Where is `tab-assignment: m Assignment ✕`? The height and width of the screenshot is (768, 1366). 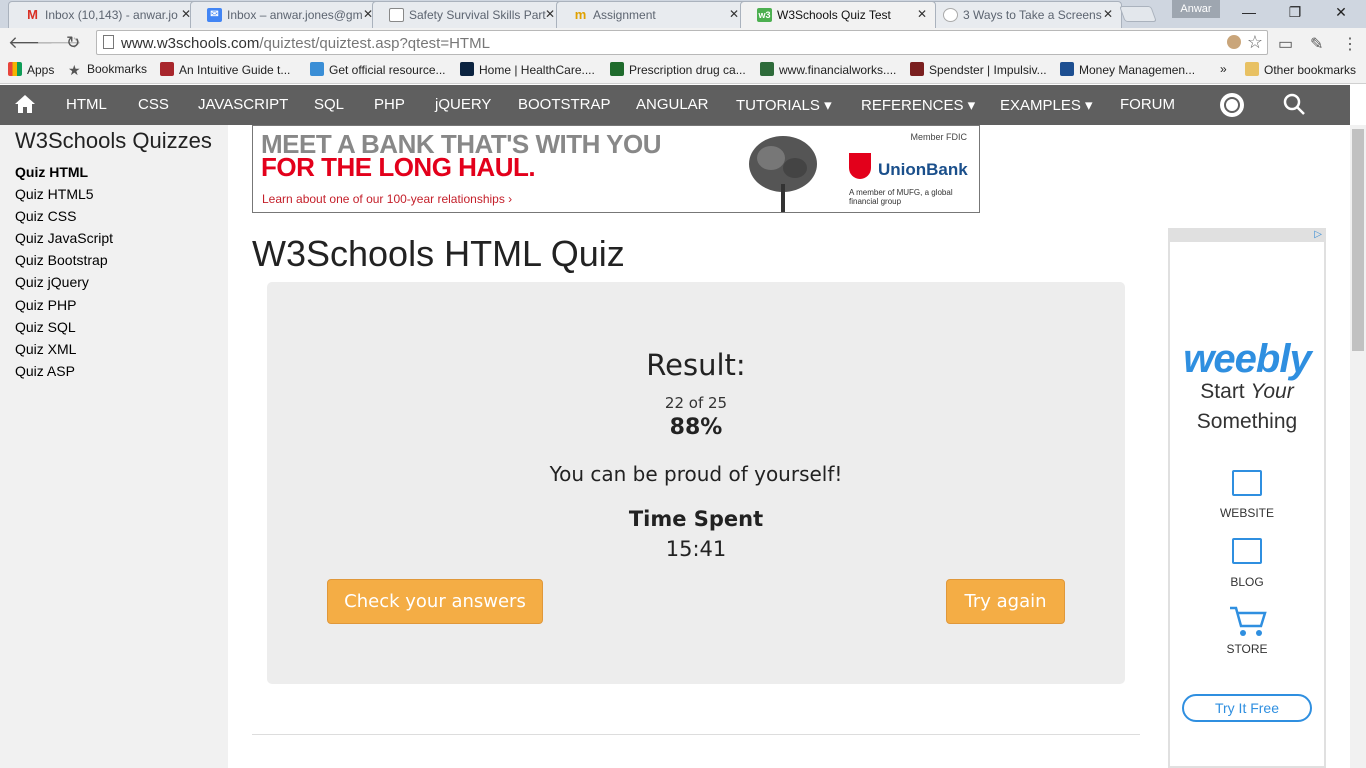
tab-assignment: m Assignment ✕ is located at coordinates (652, 14).